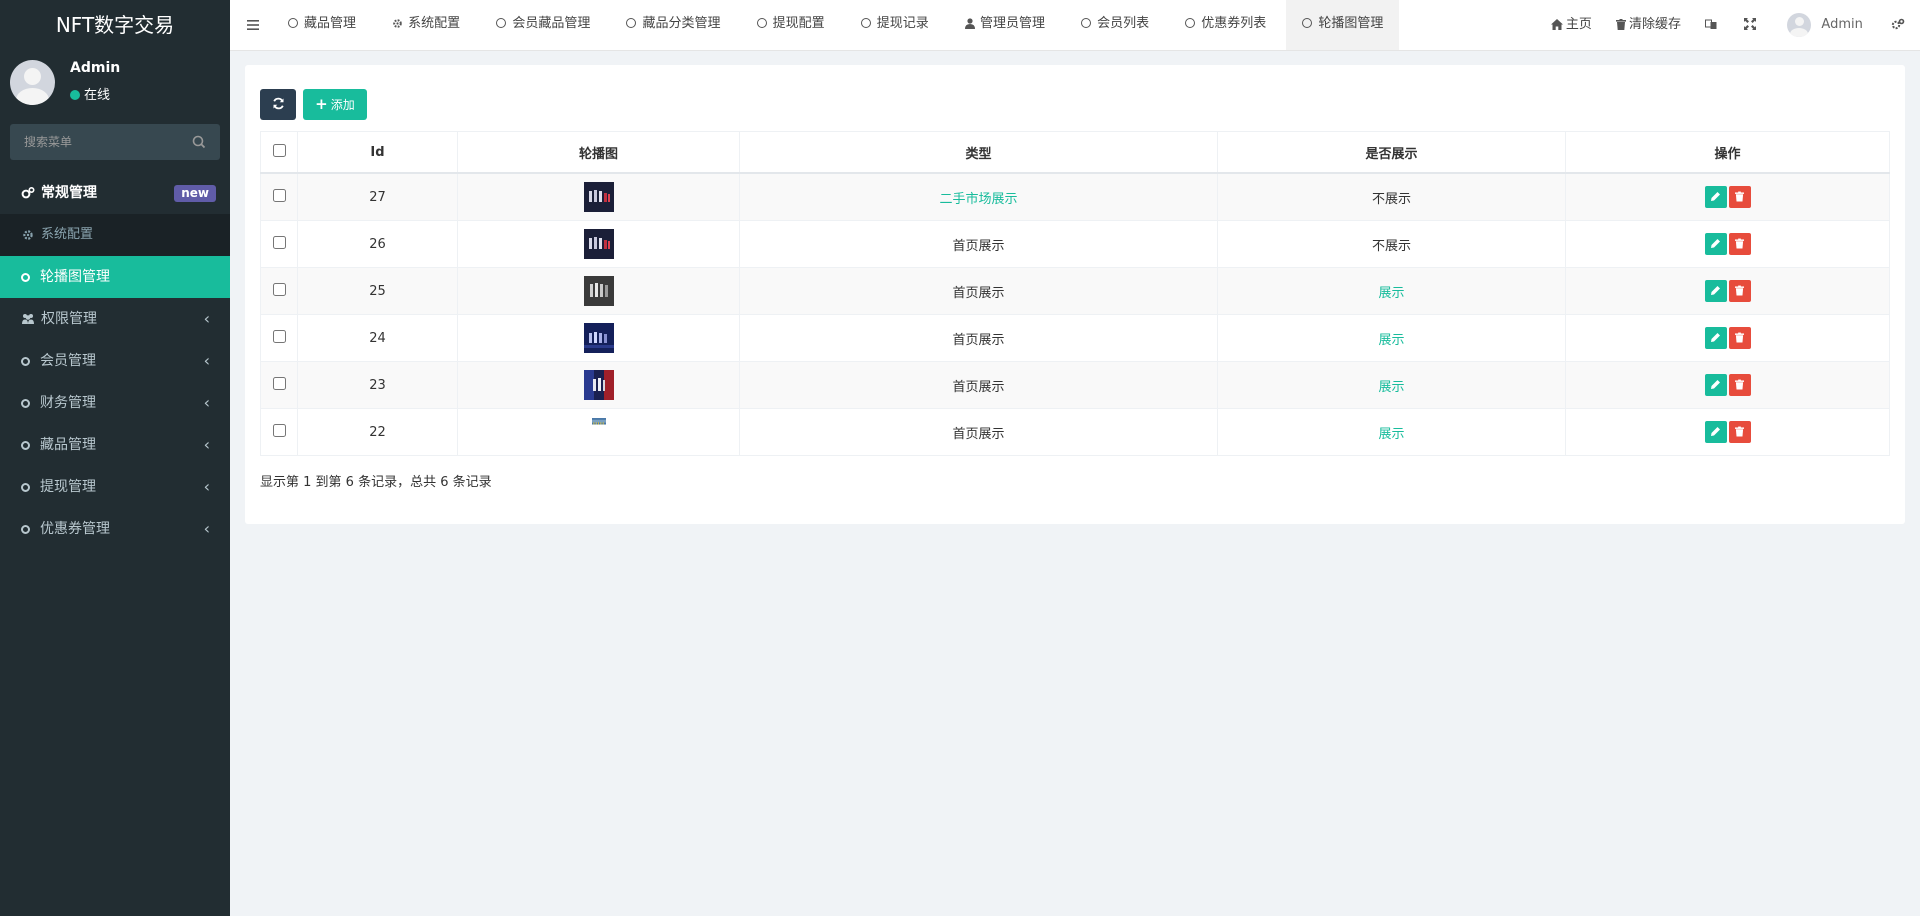 This screenshot has height=916, width=1920. Describe the element at coordinates (97, 95) in the screenshot. I see `user-status-label: 在线` at that location.